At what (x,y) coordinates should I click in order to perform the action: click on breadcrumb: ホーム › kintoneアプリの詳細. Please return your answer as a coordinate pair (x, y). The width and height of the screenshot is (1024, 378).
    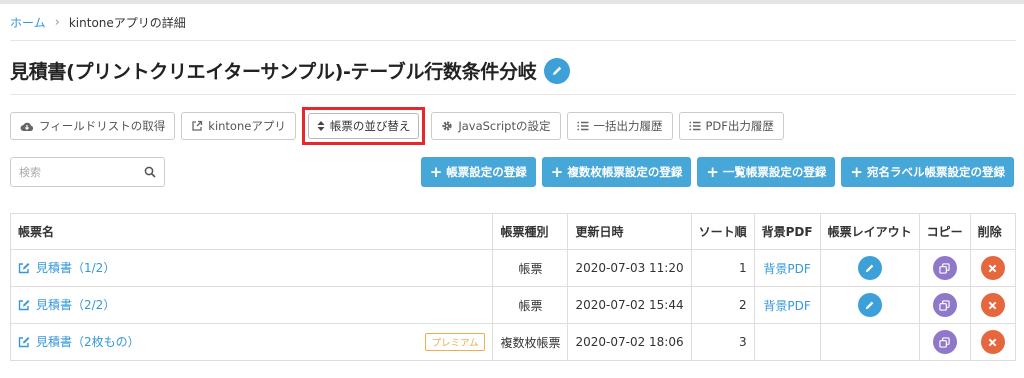
    Looking at the image, I should click on (98, 22).